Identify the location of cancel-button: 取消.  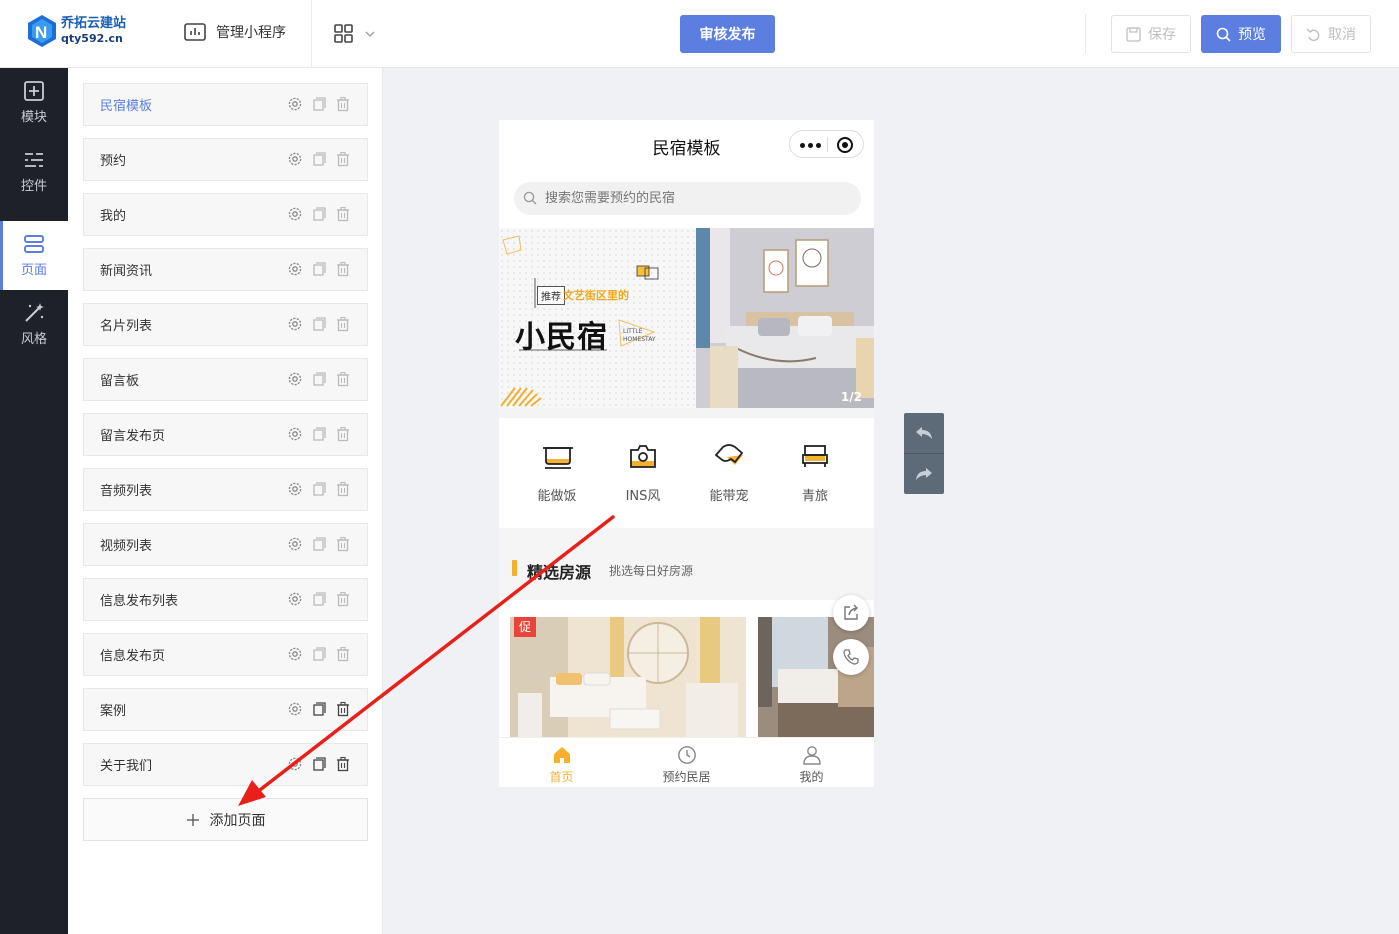
(1331, 34).